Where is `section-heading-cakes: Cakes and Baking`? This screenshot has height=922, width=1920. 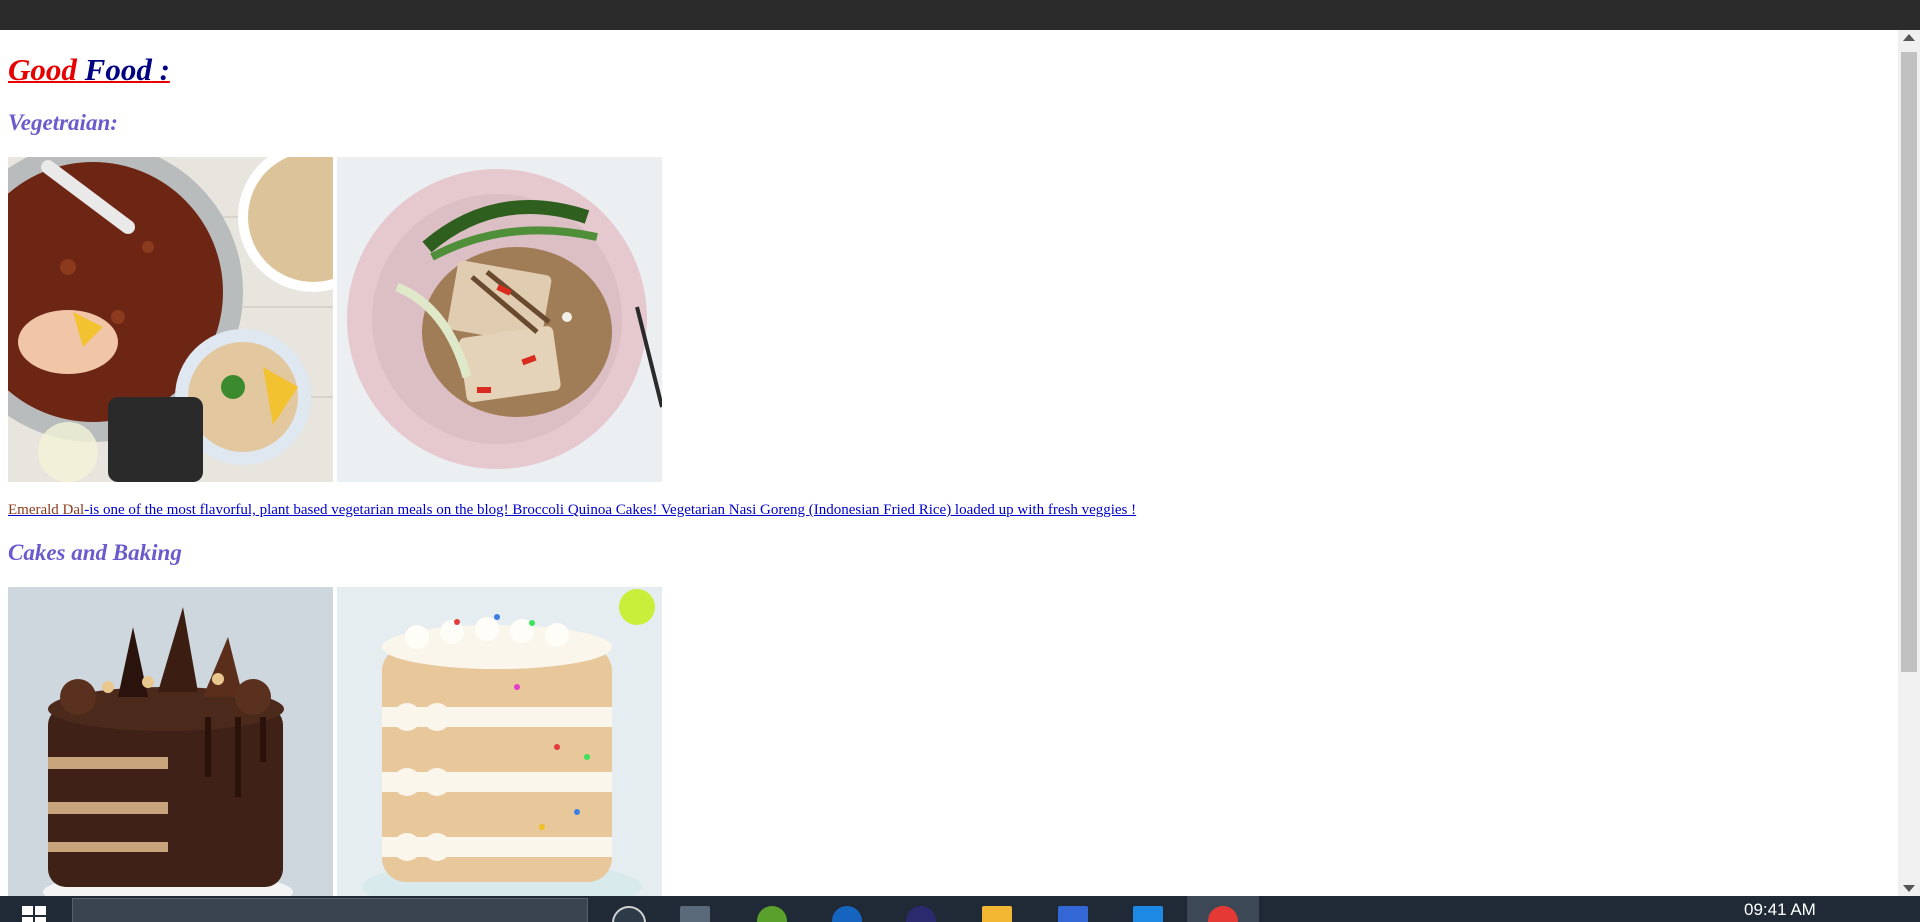 section-heading-cakes: Cakes and Baking is located at coordinates (95, 552).